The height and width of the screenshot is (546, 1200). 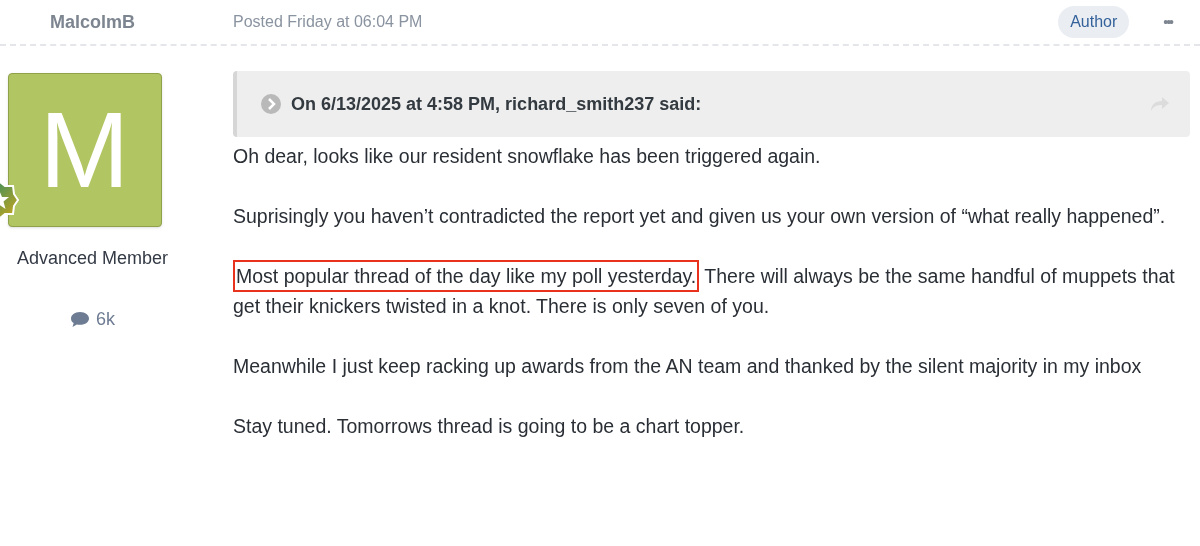 What do you see at coordinates (328, 22) in the screenshot?
I see `post-date: Posted Friday at 06:04 PM` at bounding box center [328, 22].